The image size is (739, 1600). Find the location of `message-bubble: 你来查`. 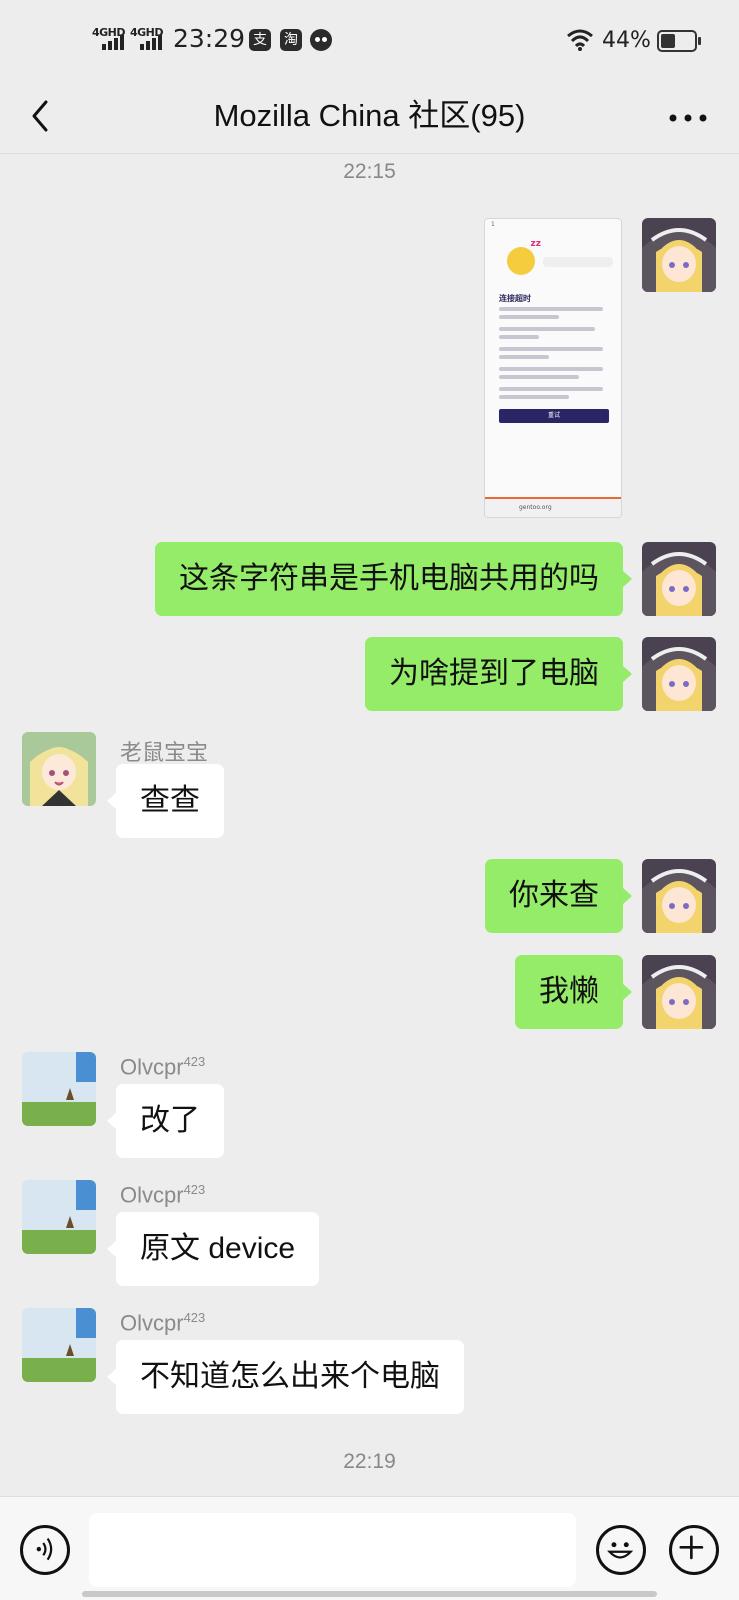

message-bubble: 你来查 is located at coordinates (558, 896).